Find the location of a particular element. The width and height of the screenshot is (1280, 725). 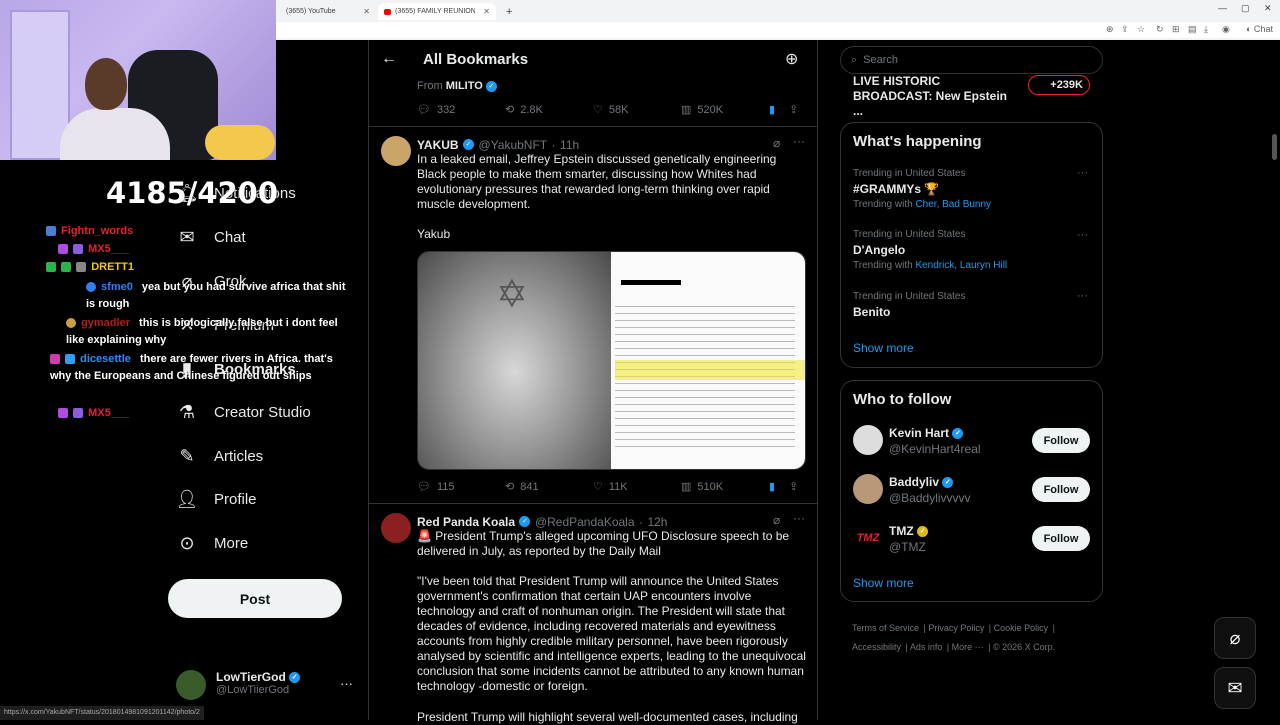

chat-username: dicesettle is located at coordinates (105, 359).